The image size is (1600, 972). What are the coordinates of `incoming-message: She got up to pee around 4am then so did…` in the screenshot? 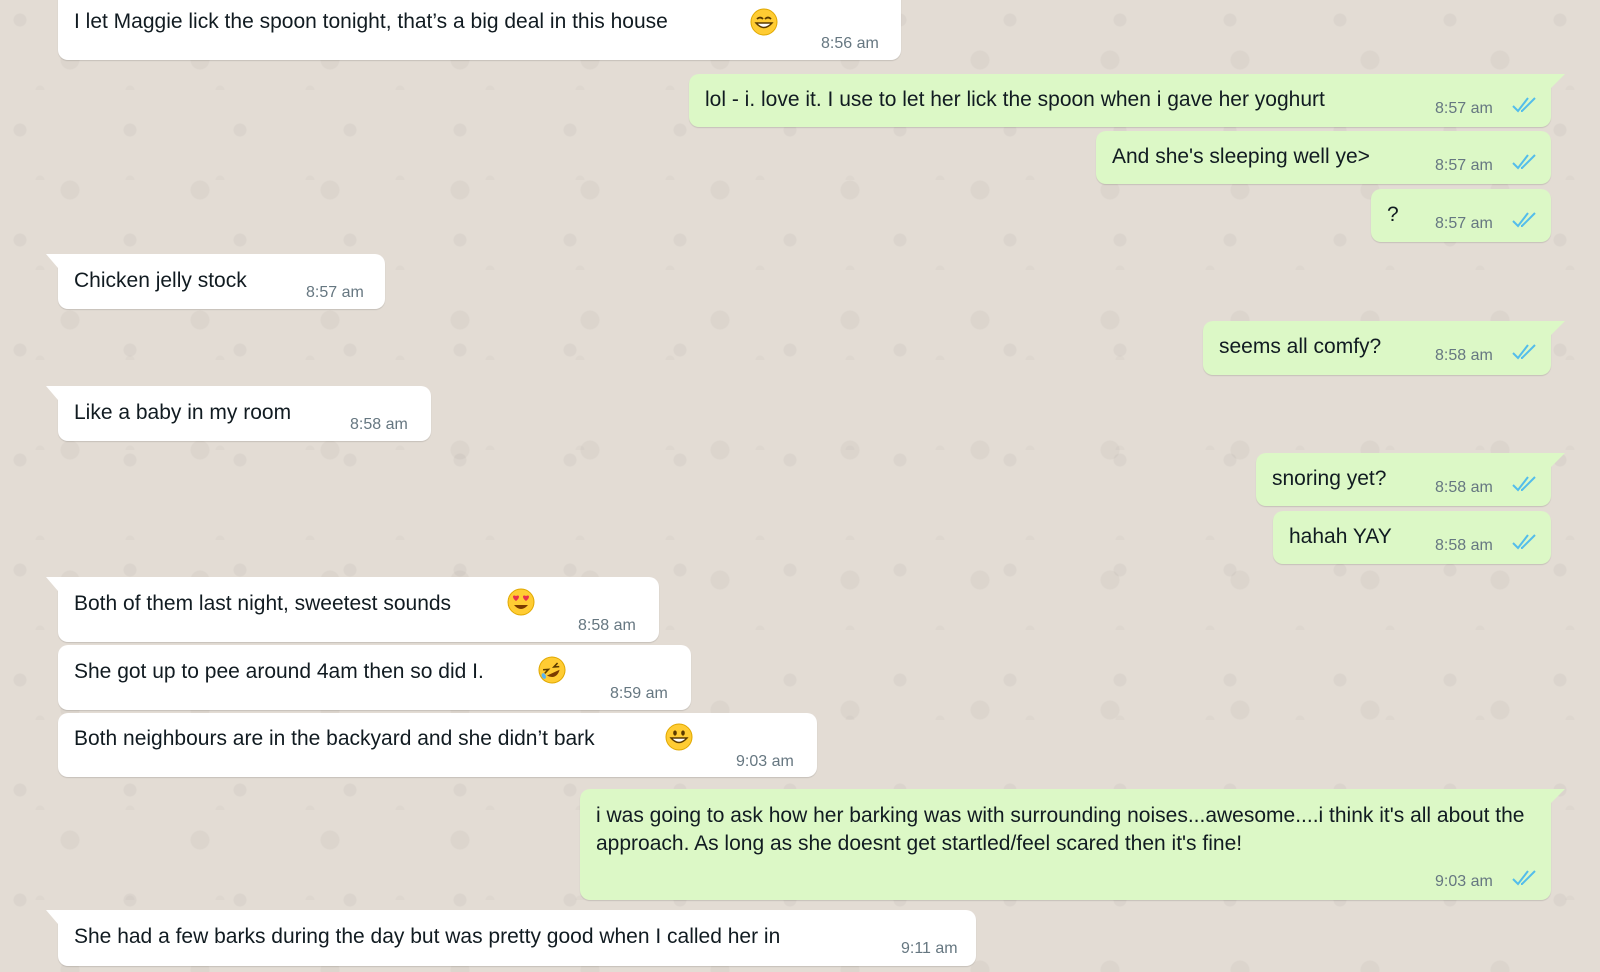 It's located at (374, 677).